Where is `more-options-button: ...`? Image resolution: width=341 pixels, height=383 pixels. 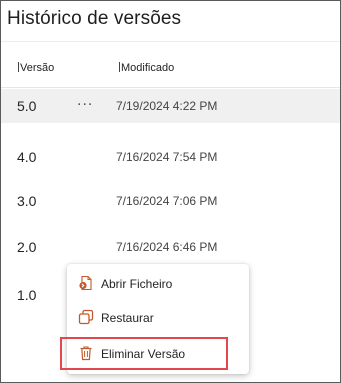 more-options-button: ... is located at coordinates (85, 101).